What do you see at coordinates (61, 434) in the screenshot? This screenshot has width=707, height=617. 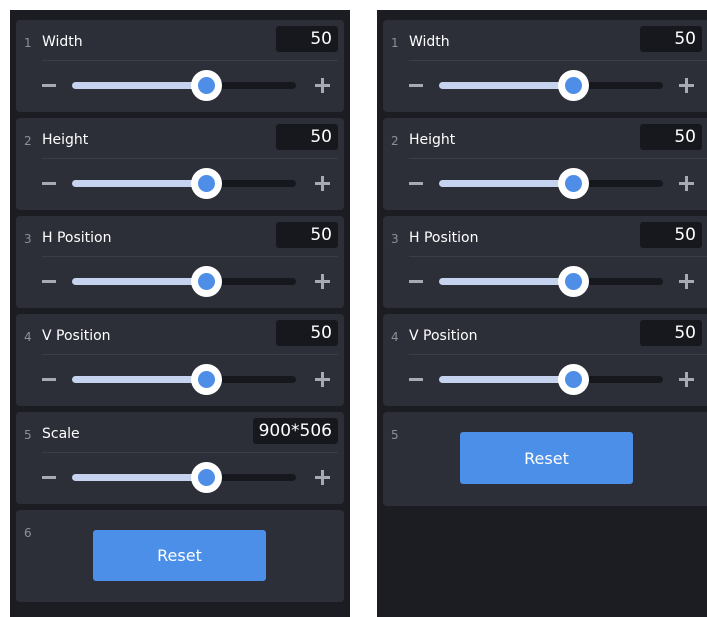 I see `setting-label: Scale` at bounding box center [61, 434].